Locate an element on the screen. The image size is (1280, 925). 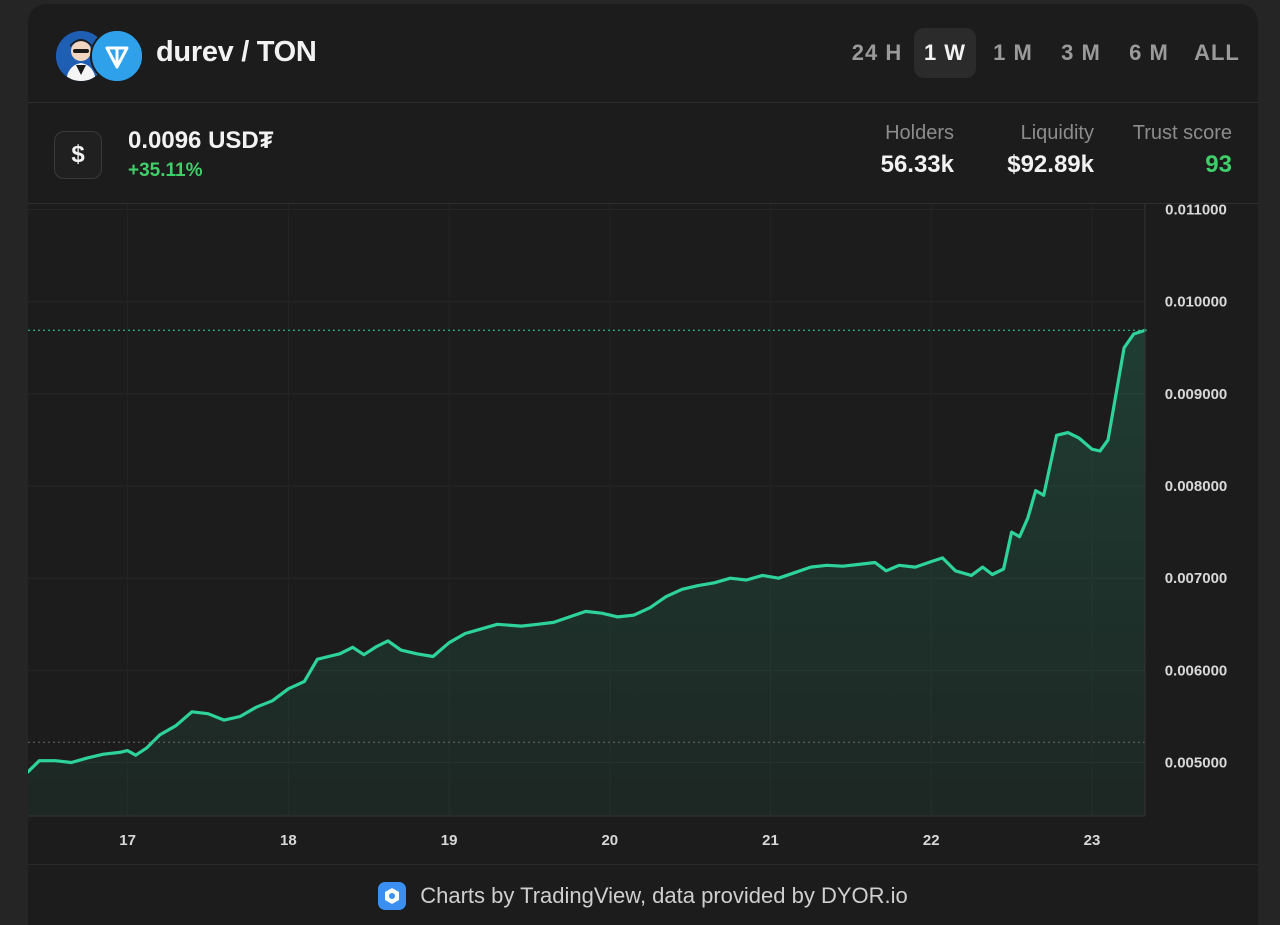
y-tick-label: 0.011000 is located at coordinates (1196, 211).